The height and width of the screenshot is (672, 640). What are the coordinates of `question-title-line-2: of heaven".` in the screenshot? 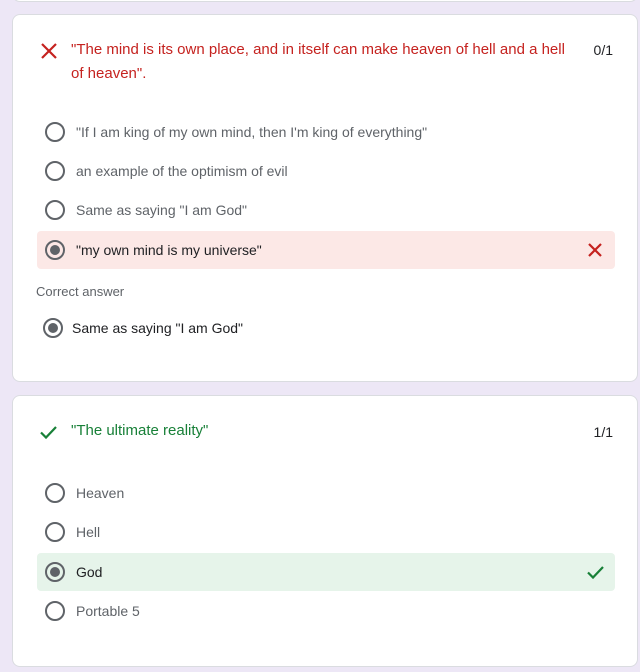 It's located at (109, 73).